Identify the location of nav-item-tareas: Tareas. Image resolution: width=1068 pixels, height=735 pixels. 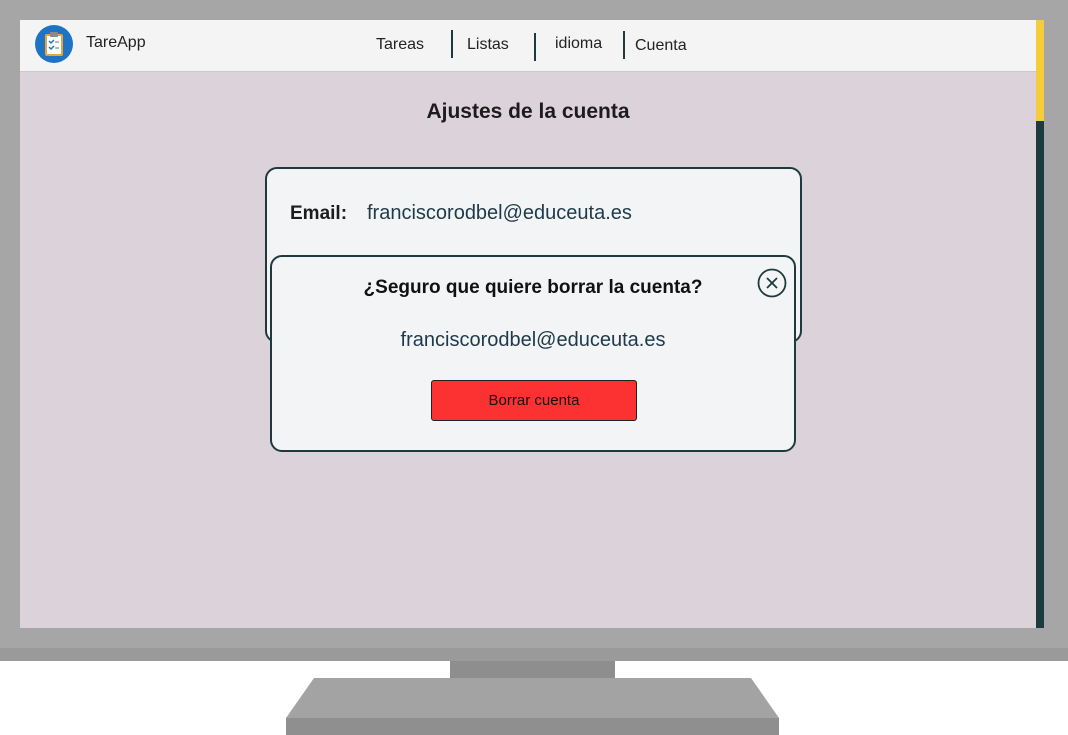
(400, 45).